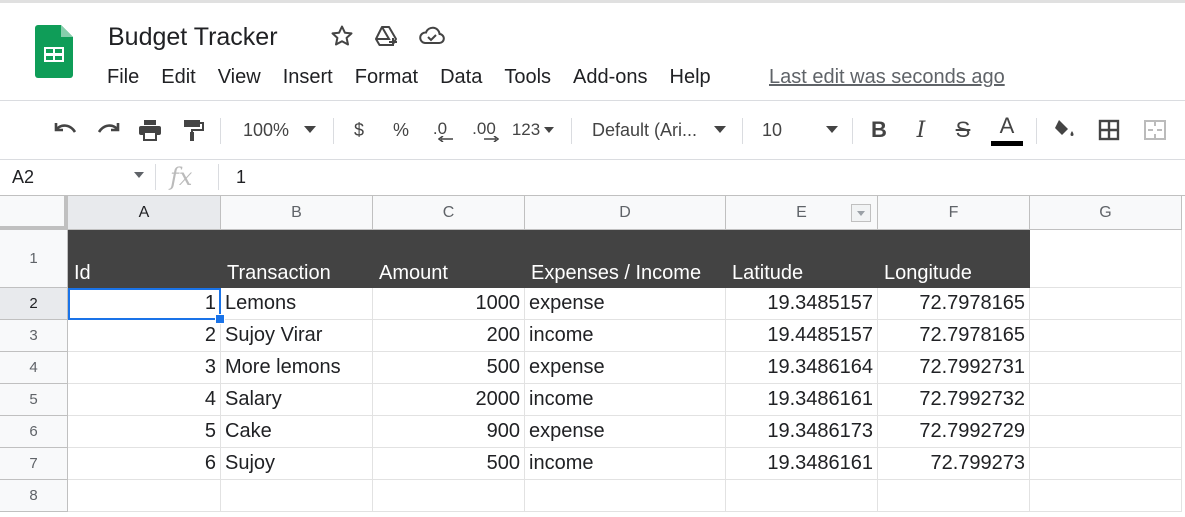 The height and width of the screenshot is (517, 1185). I want to click on menu-tools: Tools, so click(527, 77).